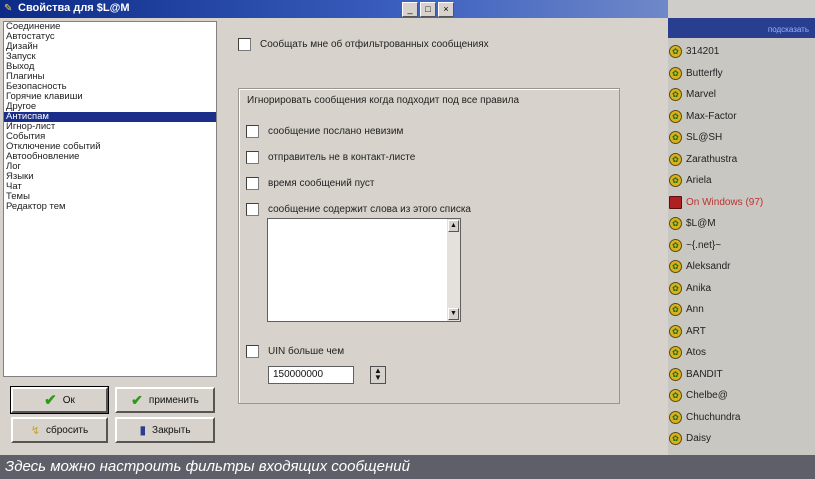  I want to click on contact-item: ✿ $L@M, so click(692, 223).